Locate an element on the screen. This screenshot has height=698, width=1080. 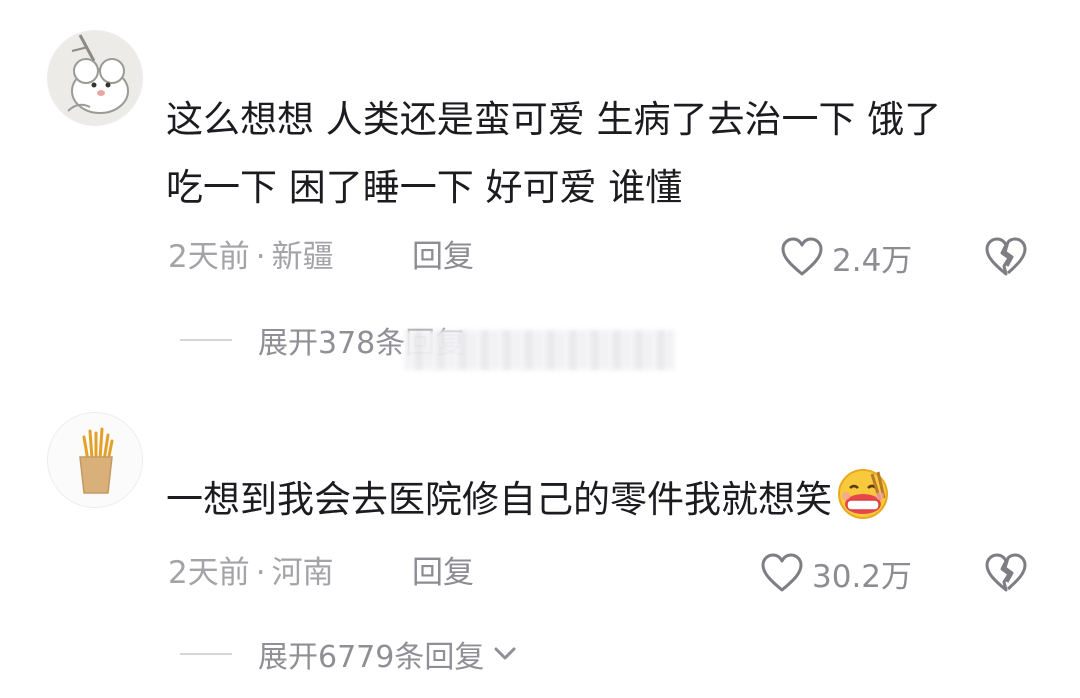
cartoon-bear-swing-icon is located at coordinates (95, 78).